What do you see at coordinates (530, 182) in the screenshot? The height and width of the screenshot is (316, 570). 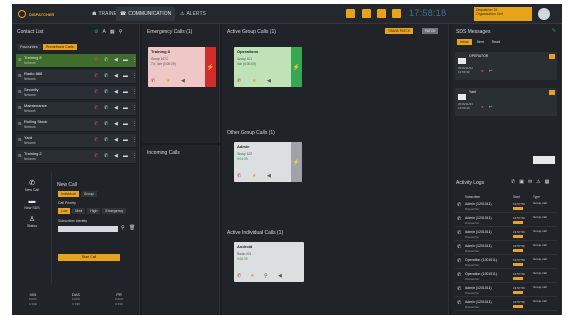 I see `message-filter-icon: ✉` at bounding box center [530, 182].